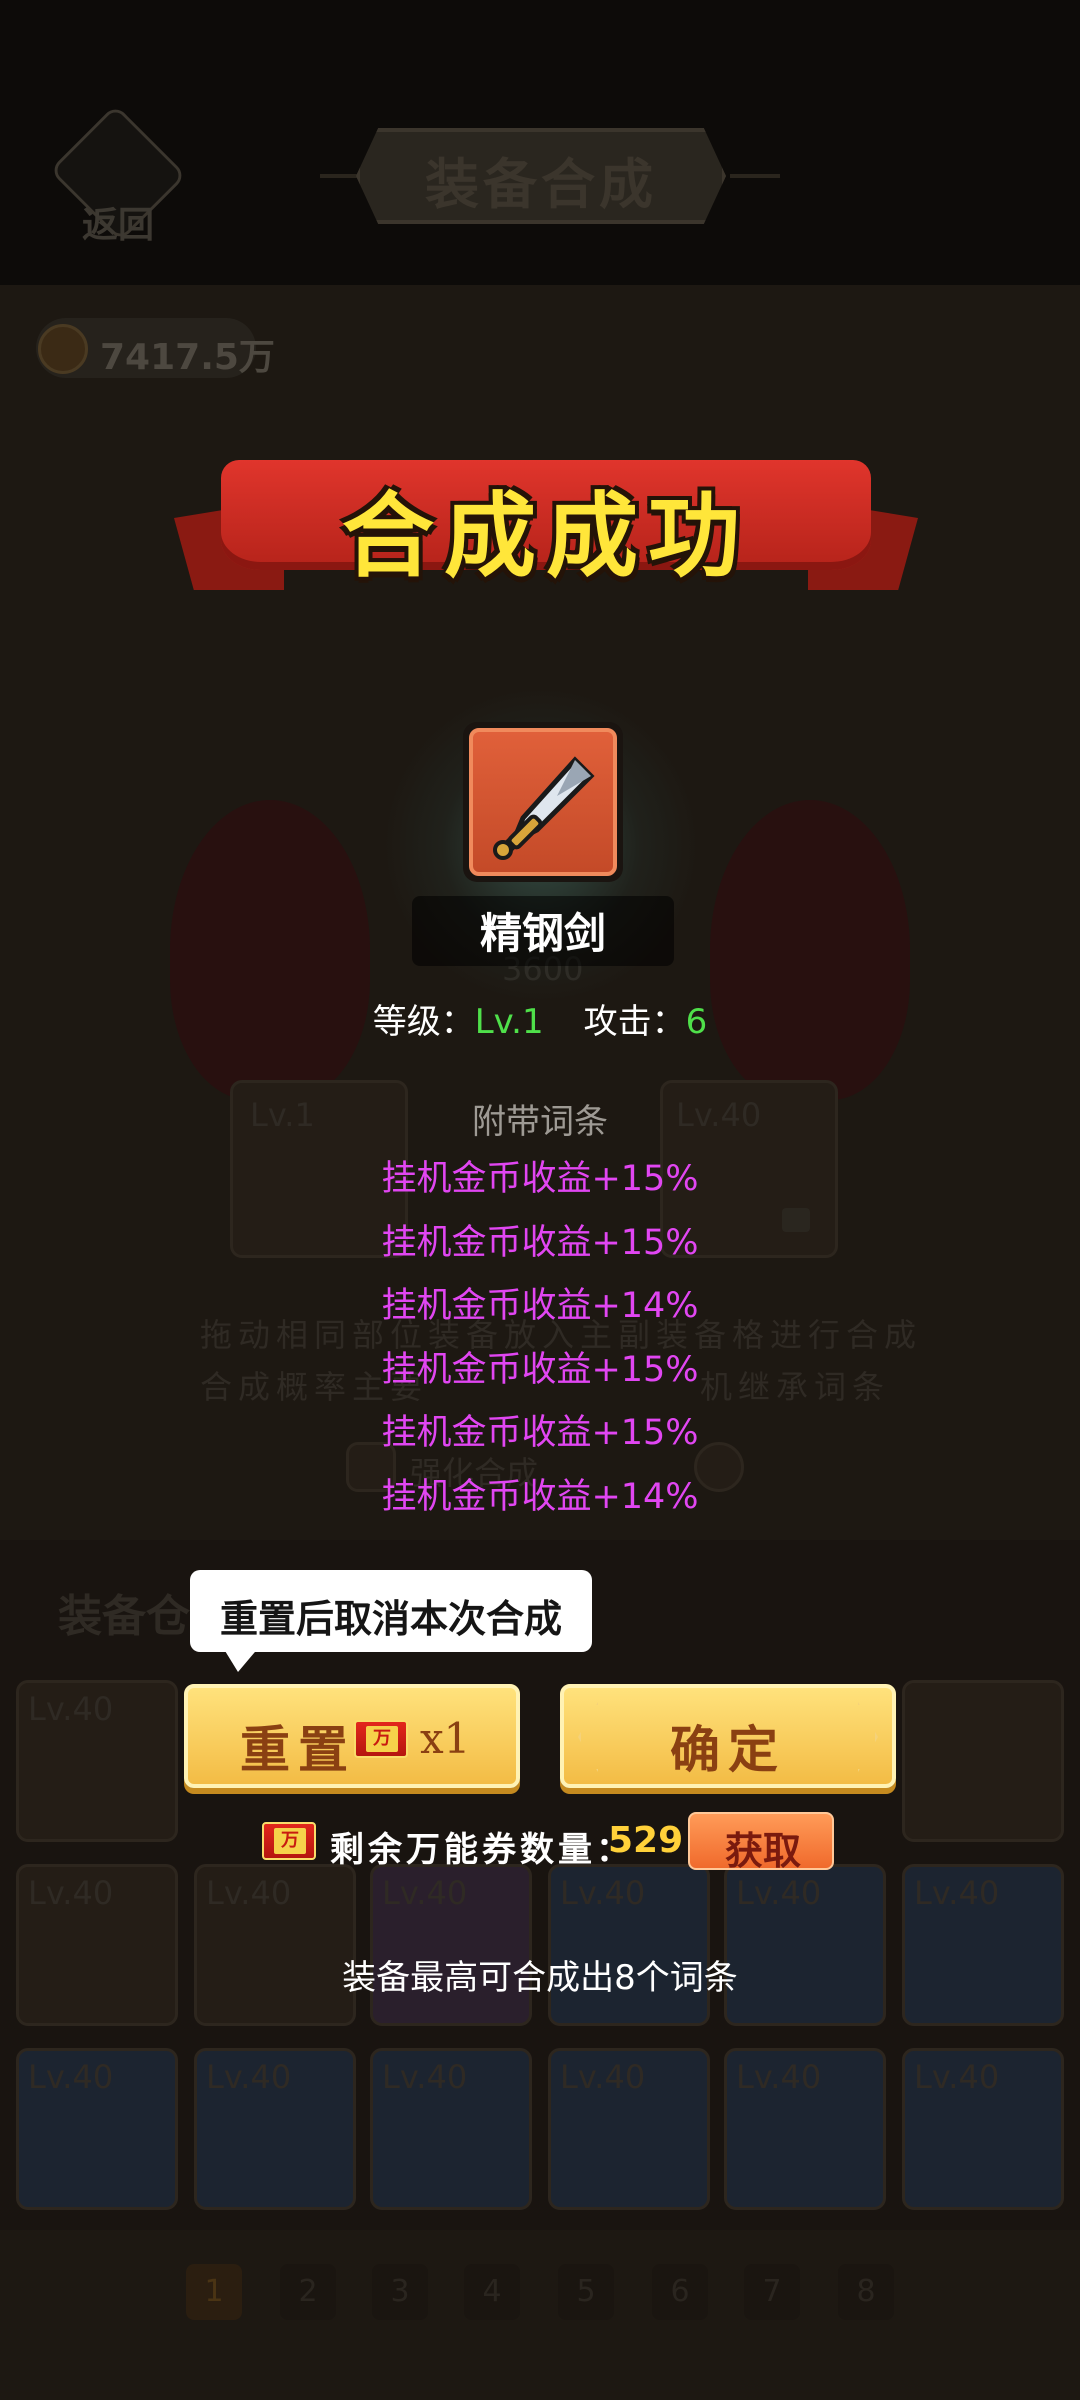  Describe the element at coordinates (482, 1850) in the screenshot. I see `remaining-label: 剩余万能券数量：` at that location.